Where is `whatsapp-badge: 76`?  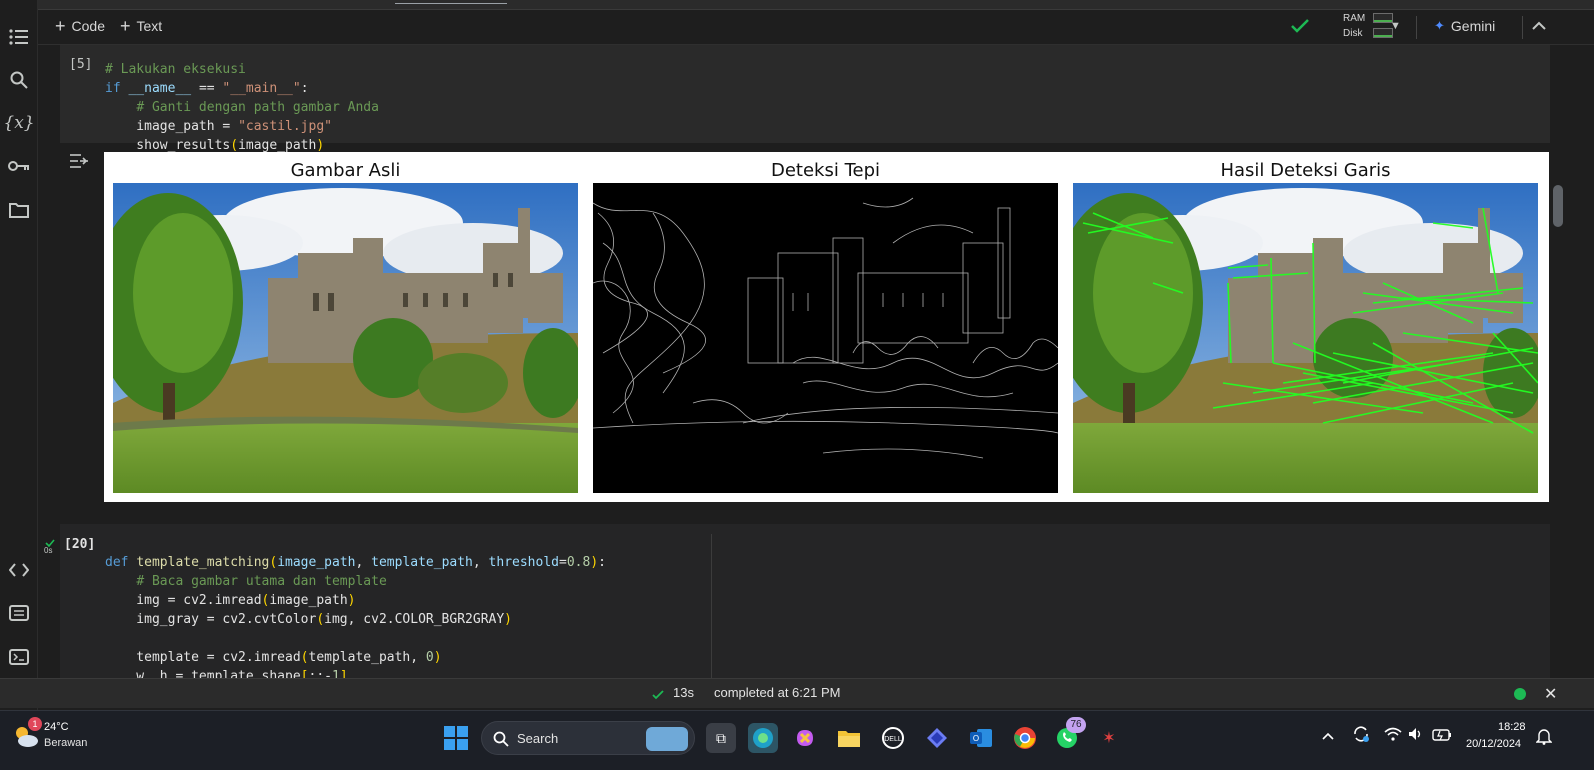
whatsapp-badge: 76 is located at coordinates (1076, 725).